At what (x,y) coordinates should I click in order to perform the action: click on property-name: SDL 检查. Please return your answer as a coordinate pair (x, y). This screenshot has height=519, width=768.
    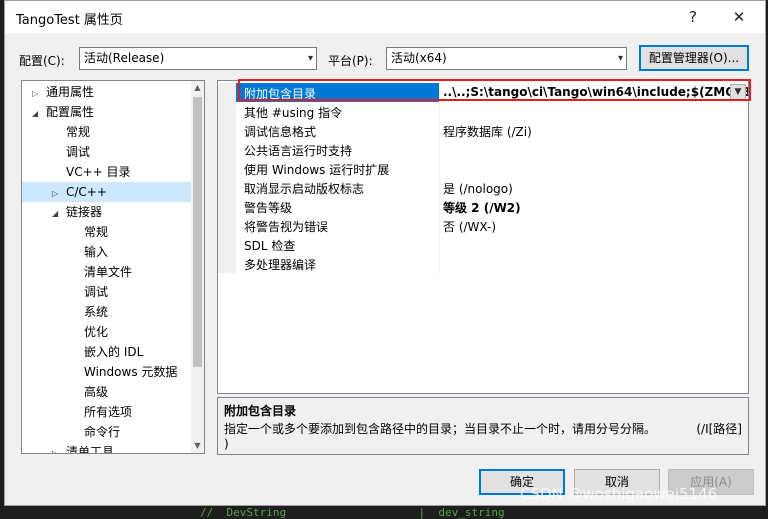
    Looking at the image, I should click on (270, 246).